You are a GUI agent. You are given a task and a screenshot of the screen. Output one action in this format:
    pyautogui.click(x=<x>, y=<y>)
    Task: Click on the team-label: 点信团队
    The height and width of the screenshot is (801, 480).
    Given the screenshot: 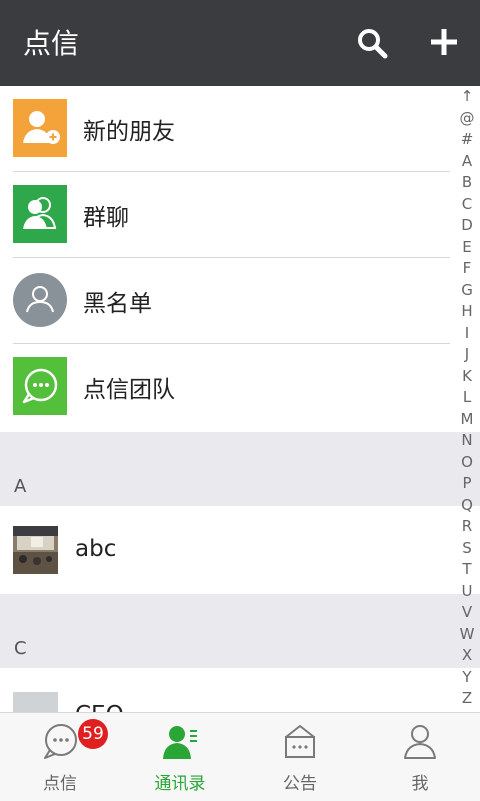 What is the action you would take?
    pyautogui.click(x=129, y=390)
    